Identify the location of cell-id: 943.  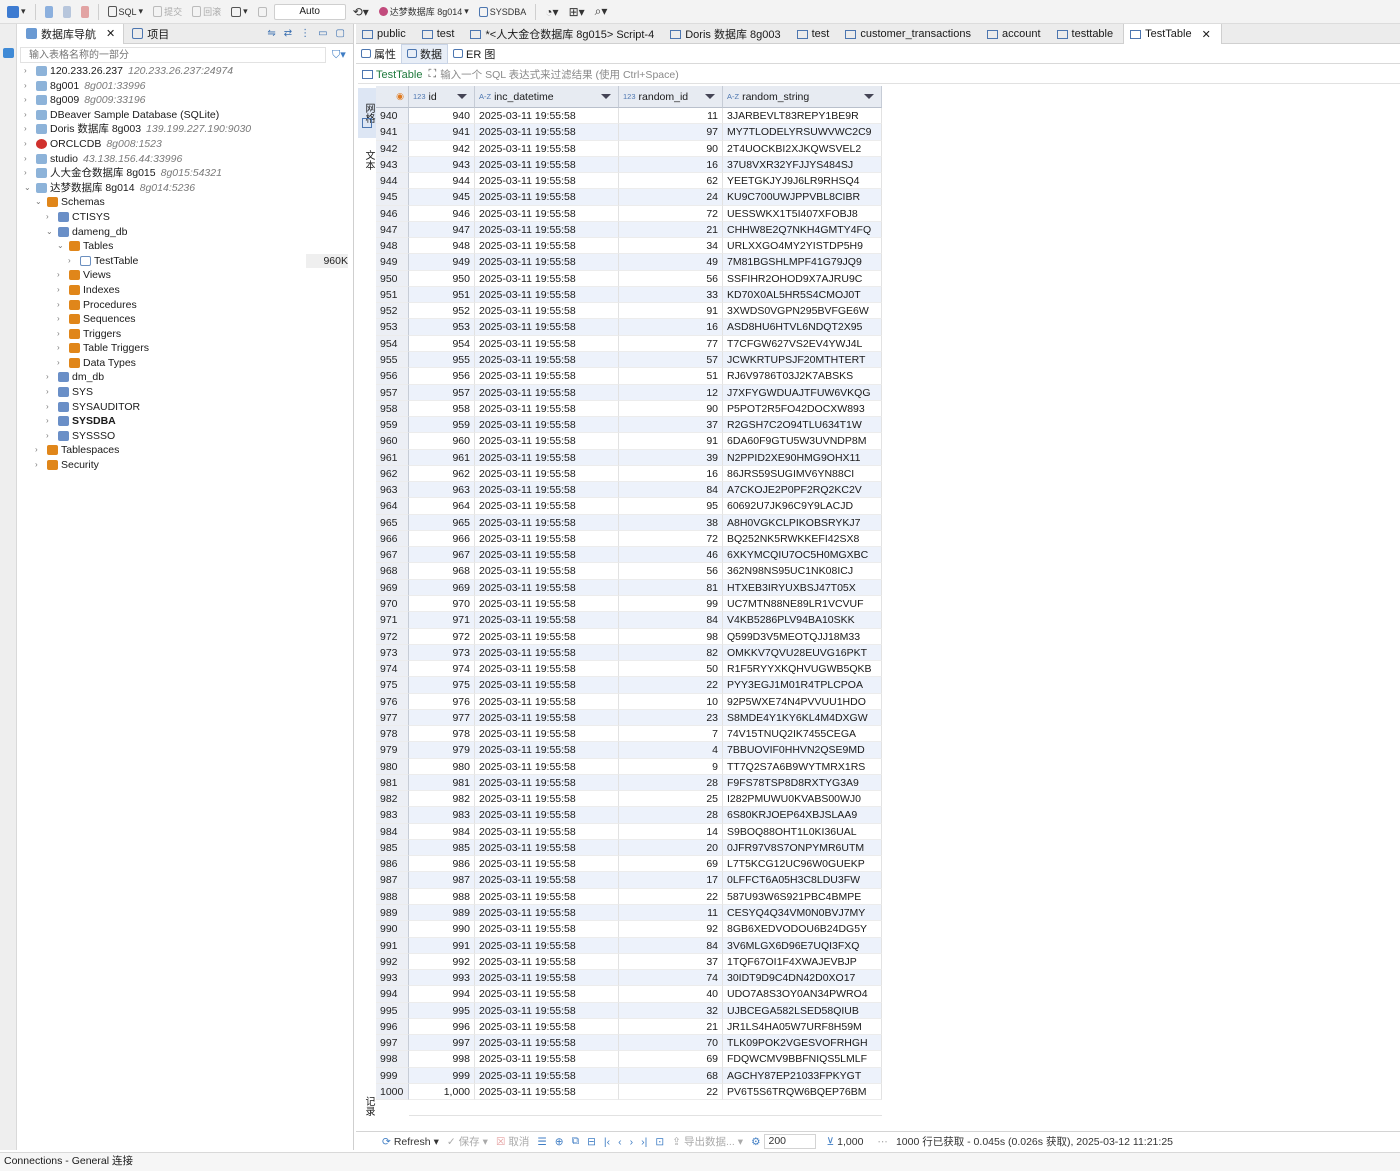
(442, 165).